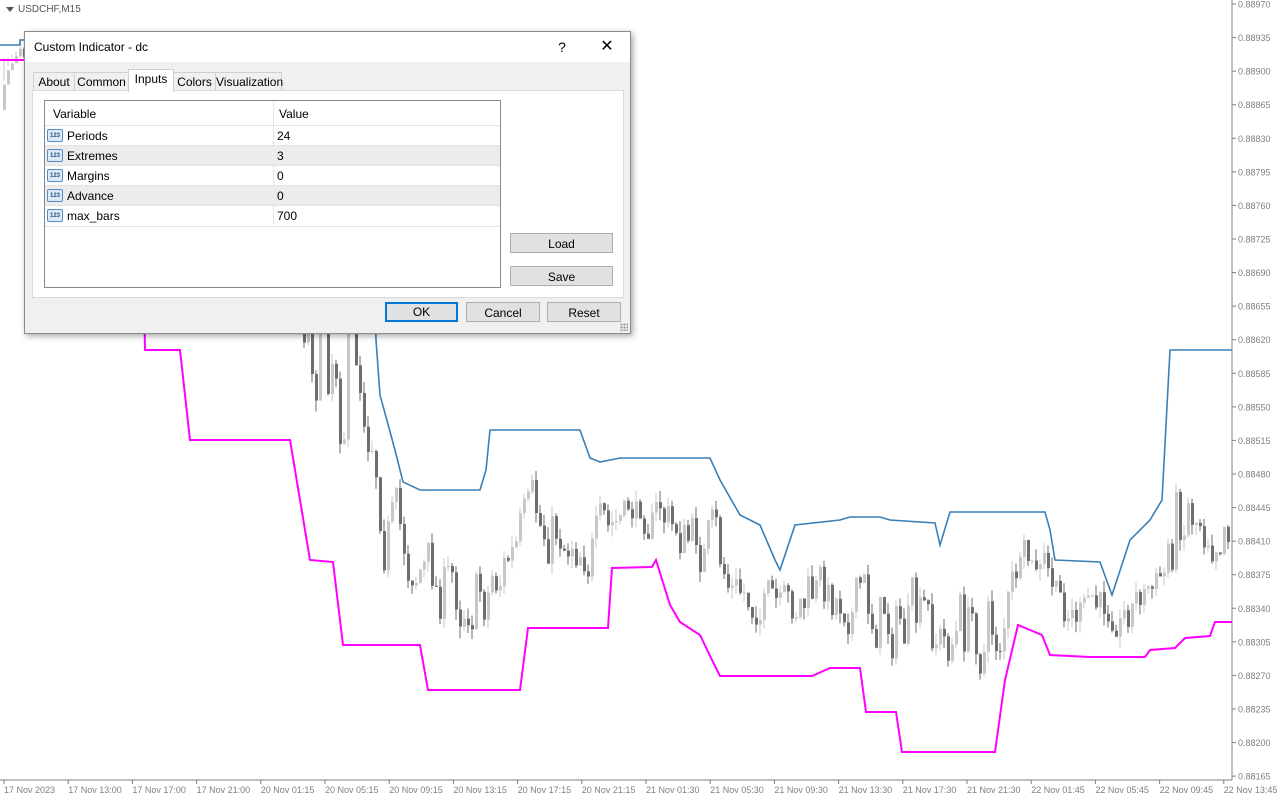 This screenshot has height=800, width=1280. I want to click on ok-button: OK, so click(421, 312).